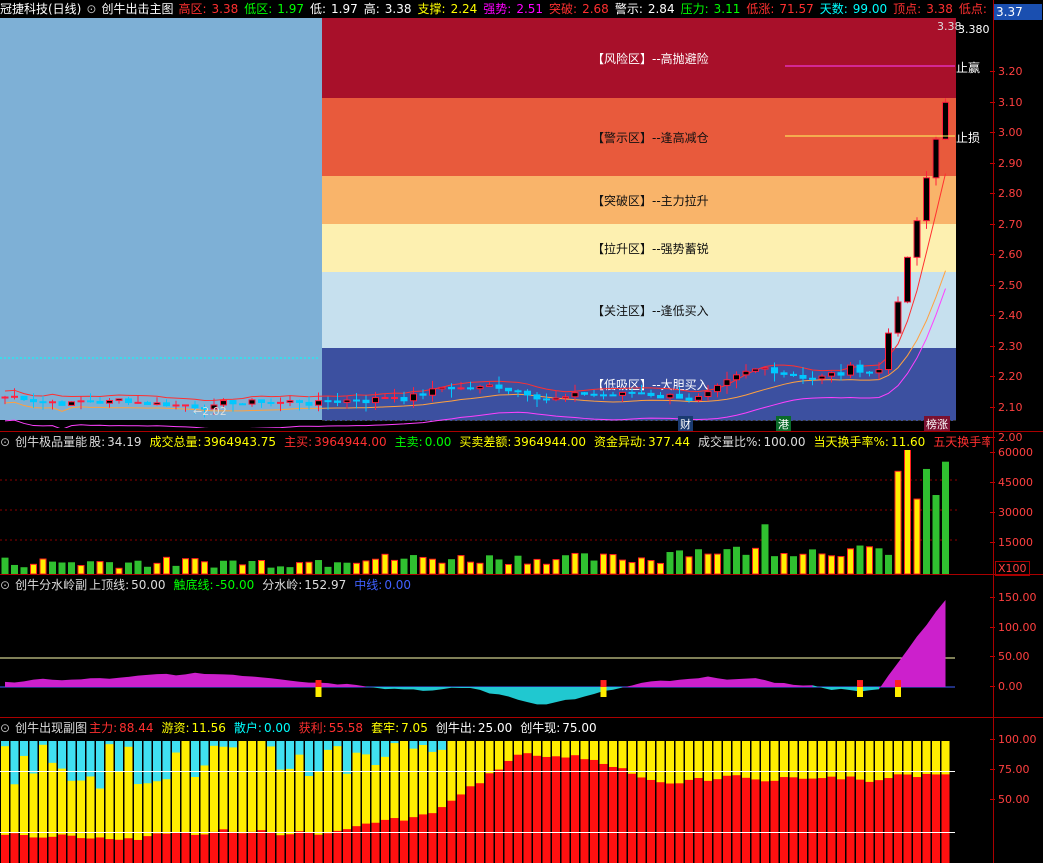 The image size is (1043, 863). I want to click on cn_header-key: 获利:, so click(312, 728).